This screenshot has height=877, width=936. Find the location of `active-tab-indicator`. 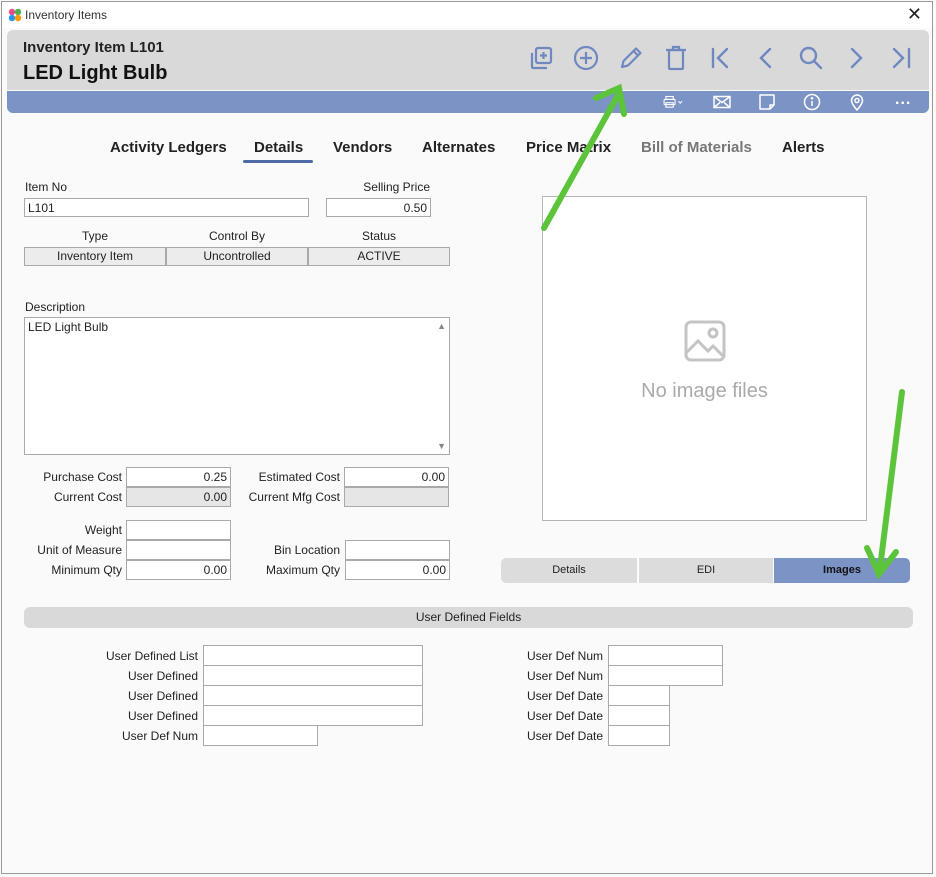

active-tab-indicator is located at coordinates (278, 161).